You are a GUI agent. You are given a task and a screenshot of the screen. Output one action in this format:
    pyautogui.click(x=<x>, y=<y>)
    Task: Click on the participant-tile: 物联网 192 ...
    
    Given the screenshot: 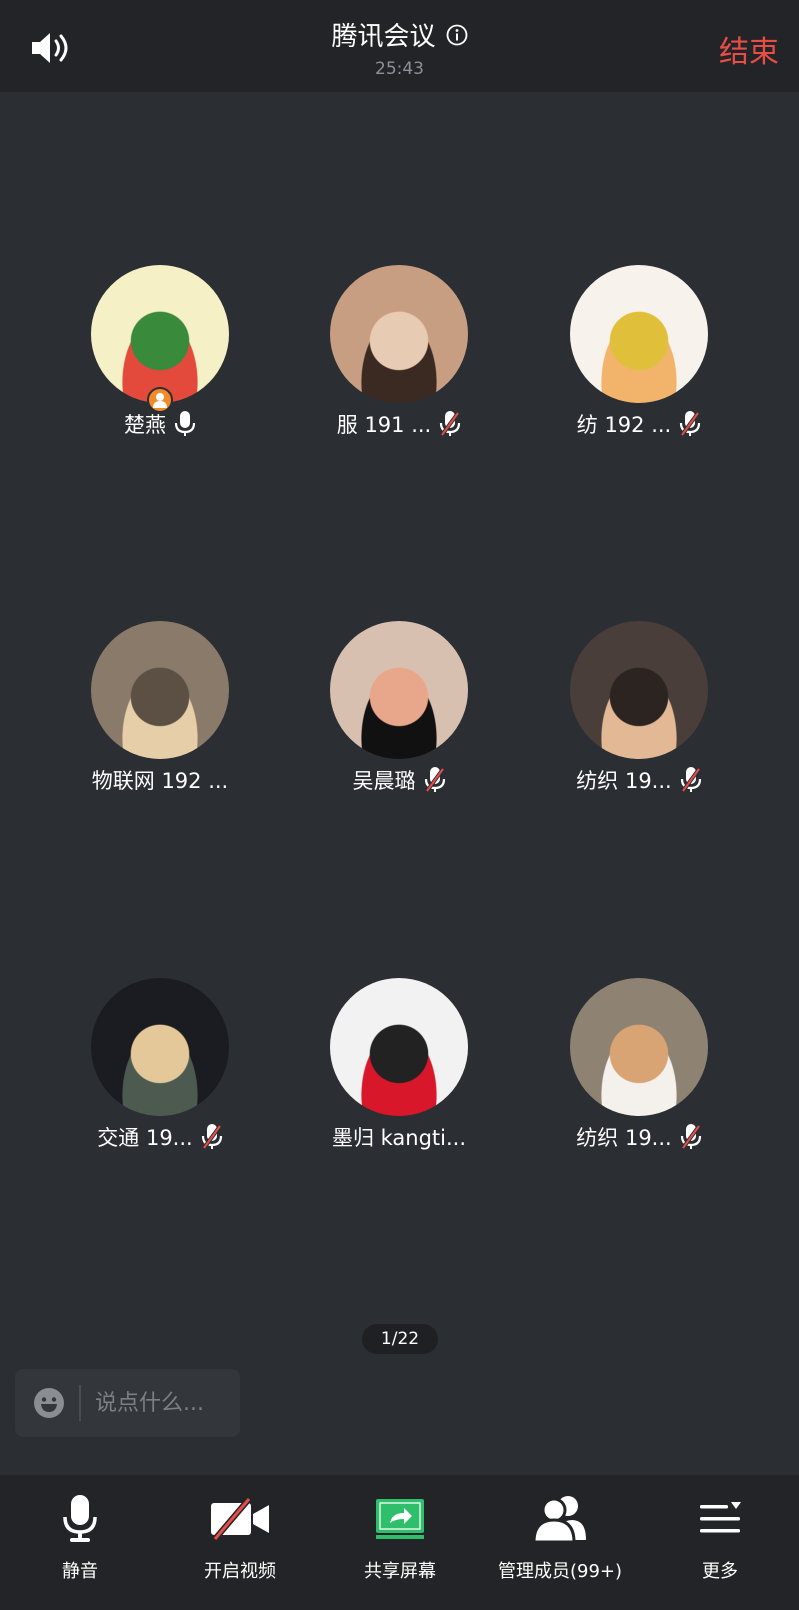 What is the action you would take?
    pyautogui.click(x=160, y=708)
    